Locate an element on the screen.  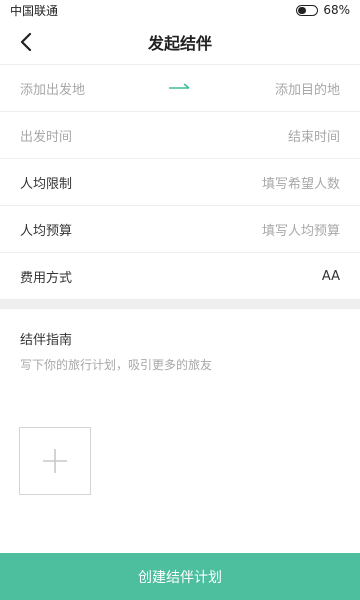
payment-method-label: 费用方式 is located at coordinates (46, 278).